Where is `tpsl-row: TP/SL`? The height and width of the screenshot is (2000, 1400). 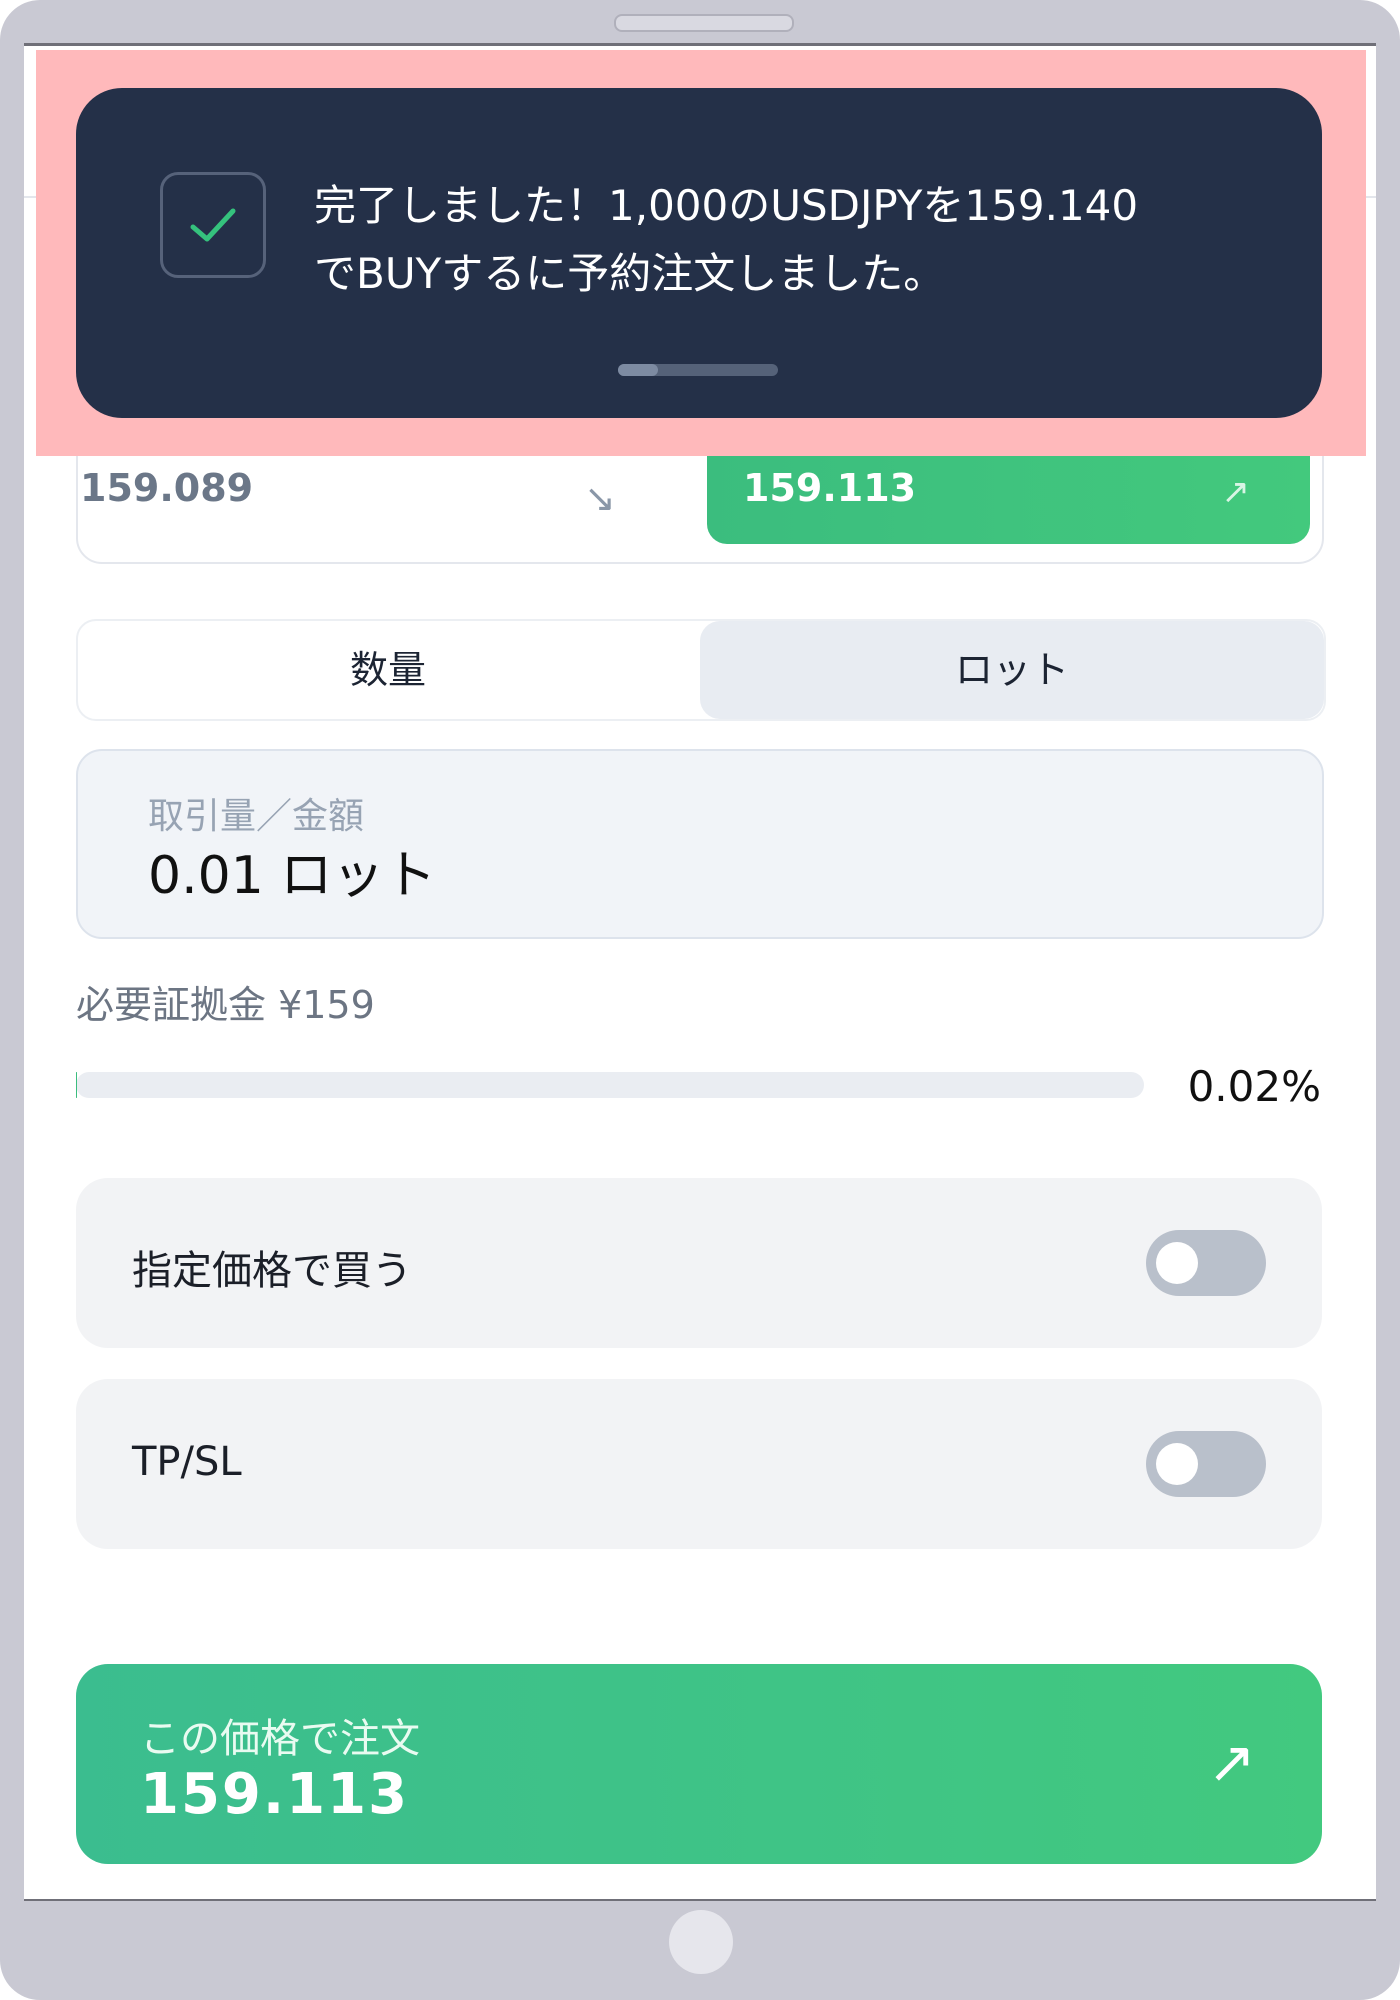 tpsl-row: TP/SL is located at coordinates (699, 1464).